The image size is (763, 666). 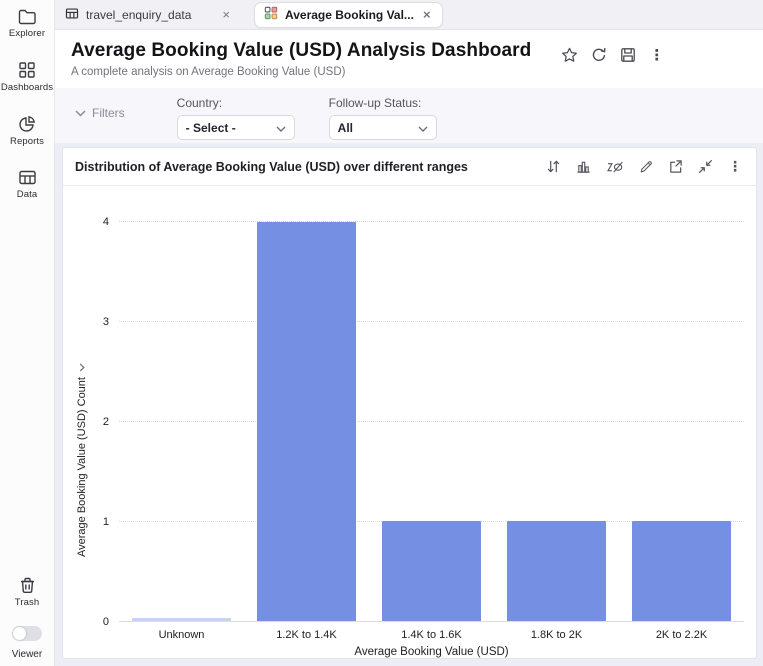 I want to click on filters-collapse-toggle: Filters, so click(x=100, y=113).